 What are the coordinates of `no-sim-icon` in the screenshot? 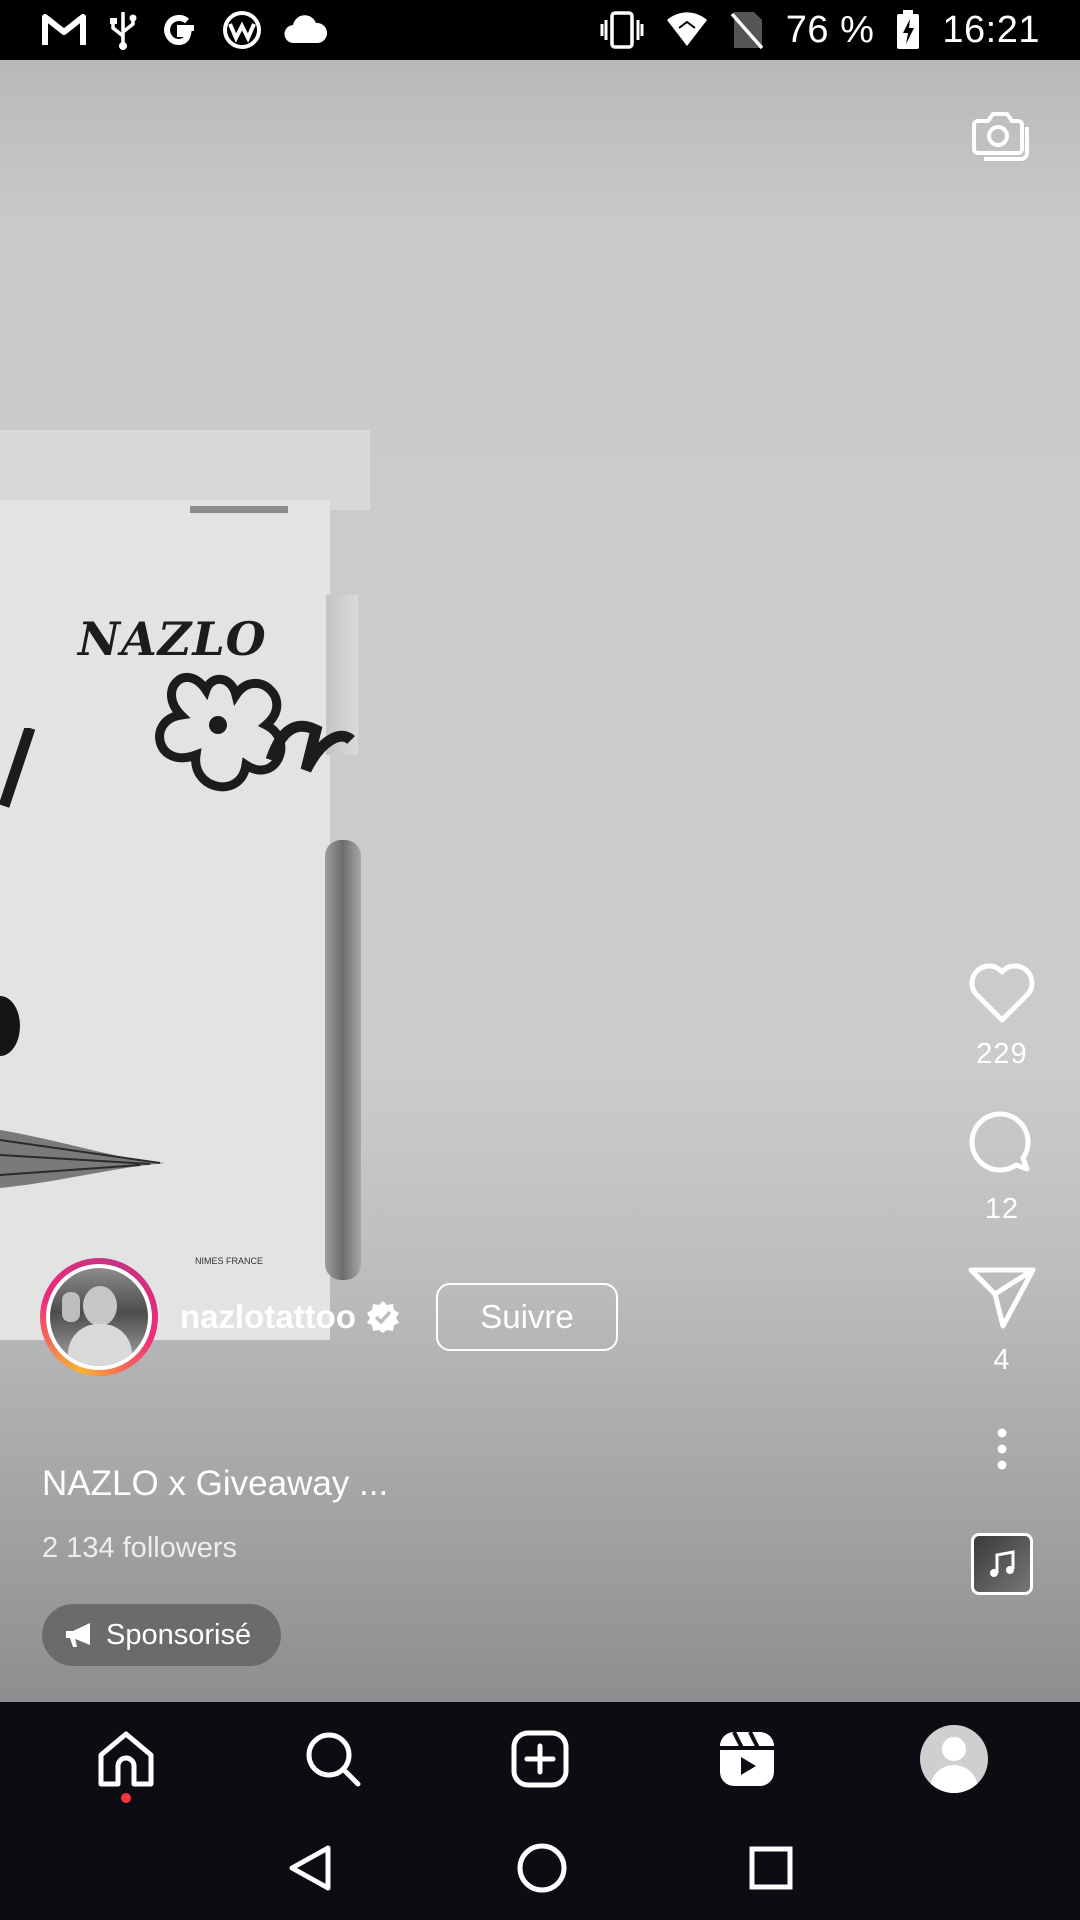 It's located at (747, 31).